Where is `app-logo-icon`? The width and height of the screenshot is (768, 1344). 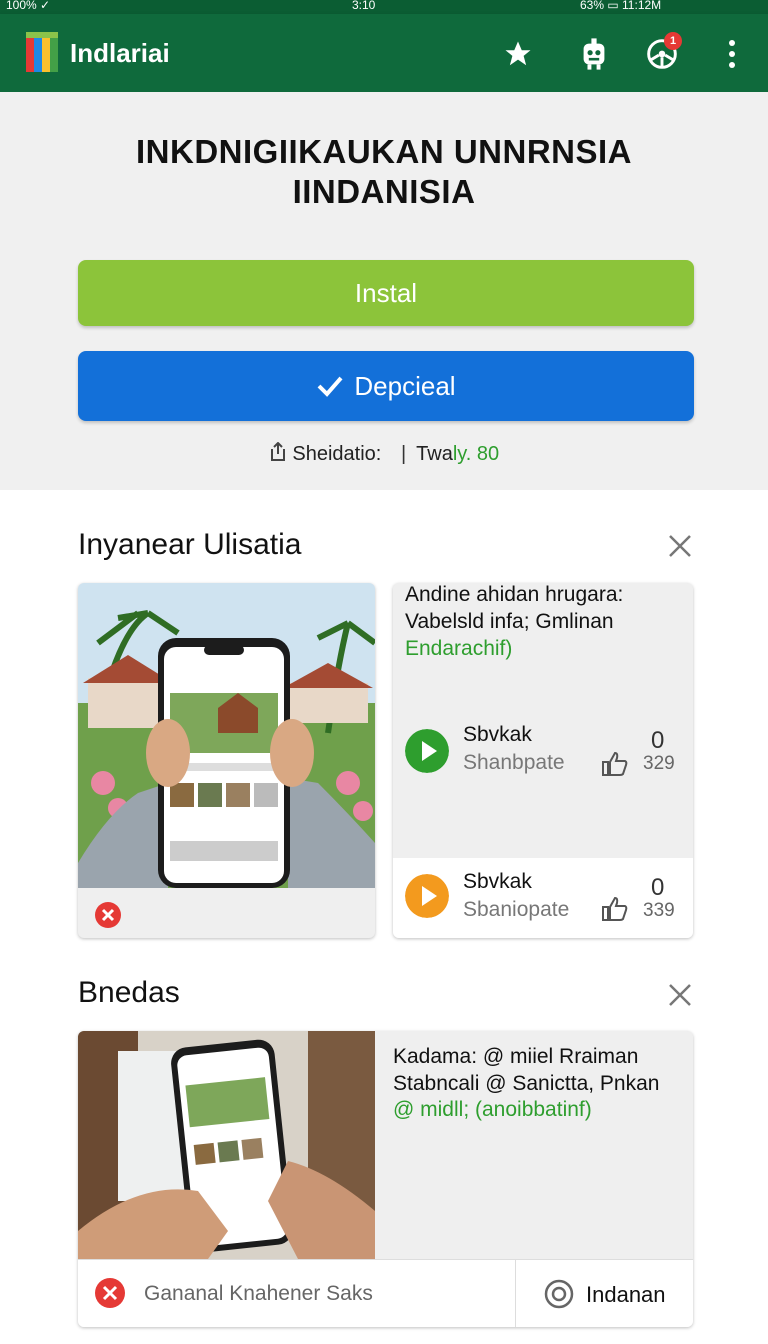 app-logo-icon is located at coordinates (42, 52).